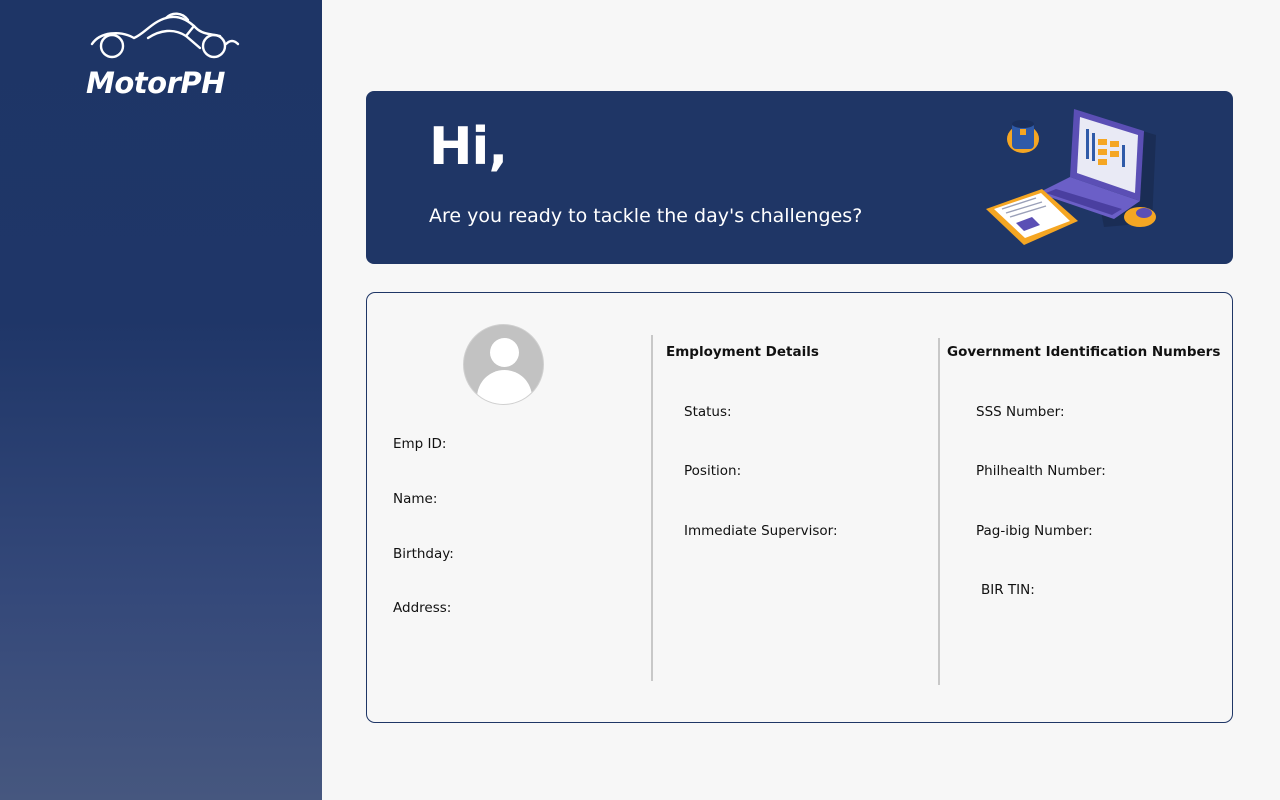 The image size is (1280, 800). Describe the element at coordinates (1034, 531) in the screenshot. I see `pagibig-number-label: Pag-ibig Number:` at that location.